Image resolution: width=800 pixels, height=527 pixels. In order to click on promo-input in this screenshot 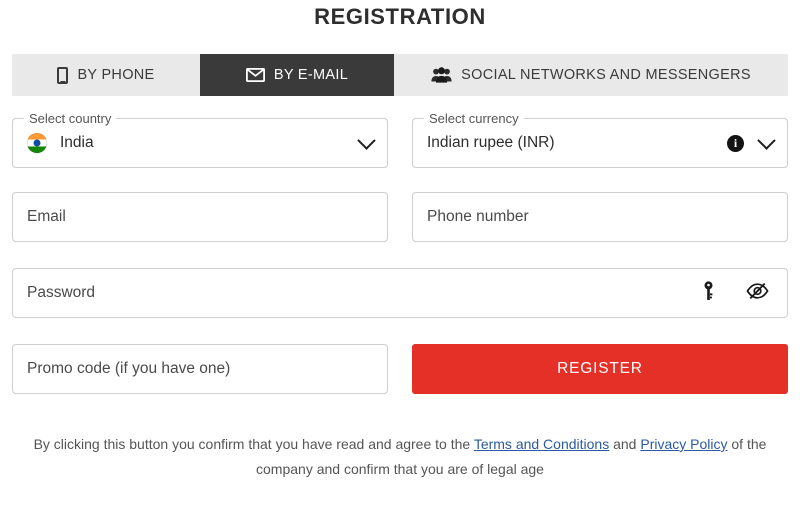, I will do `click(200, 369)`.